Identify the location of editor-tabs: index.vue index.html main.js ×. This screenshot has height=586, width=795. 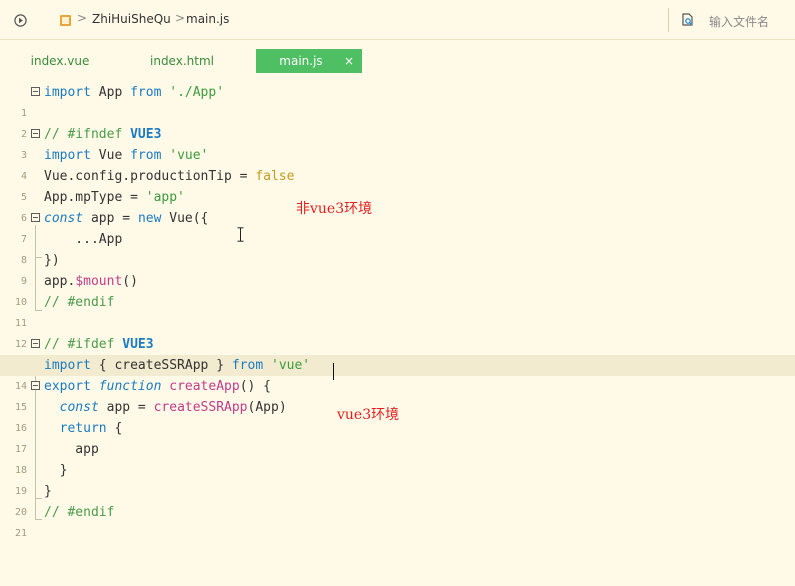
(397, 61).